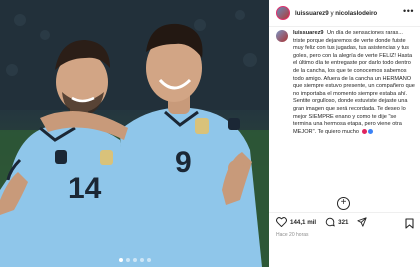 Image resolution: width=420 pixels, height=267 pixels. Describe the element at coordinates (283, 13) in the screenshot. I see `author-avatar` at that location.